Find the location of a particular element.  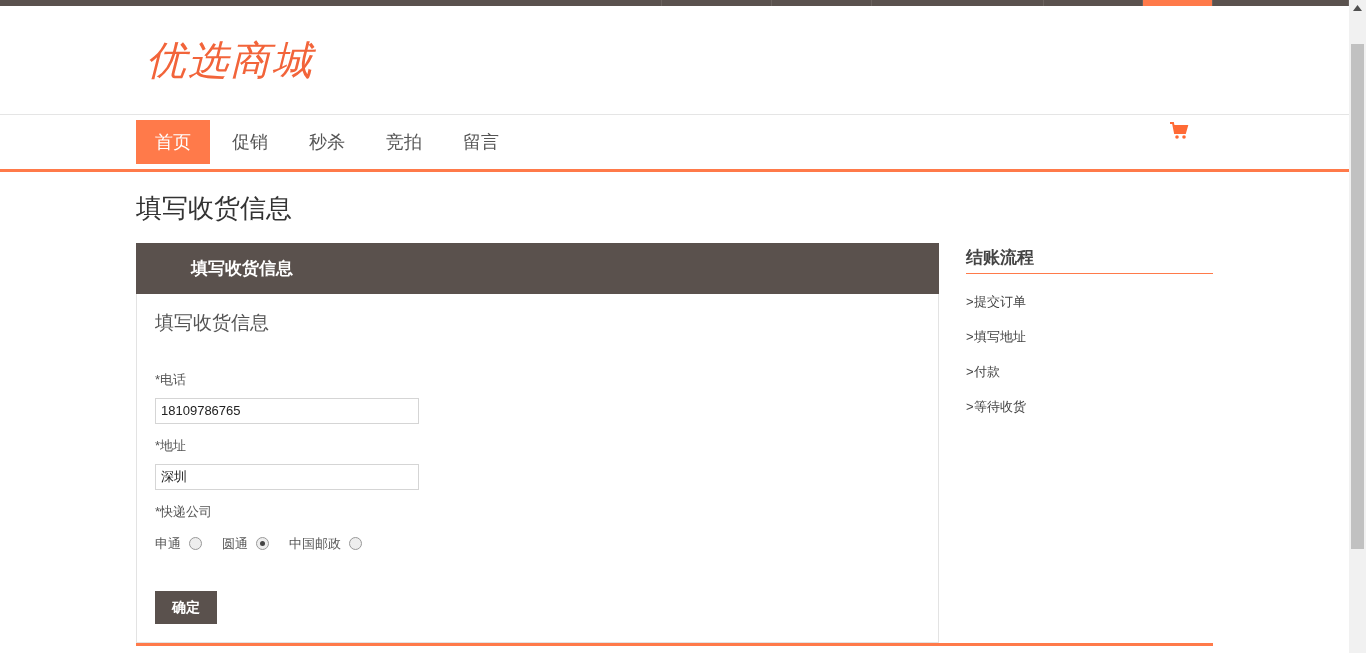

page-title: 填写收货信息 is located at coordinates (214, 208).